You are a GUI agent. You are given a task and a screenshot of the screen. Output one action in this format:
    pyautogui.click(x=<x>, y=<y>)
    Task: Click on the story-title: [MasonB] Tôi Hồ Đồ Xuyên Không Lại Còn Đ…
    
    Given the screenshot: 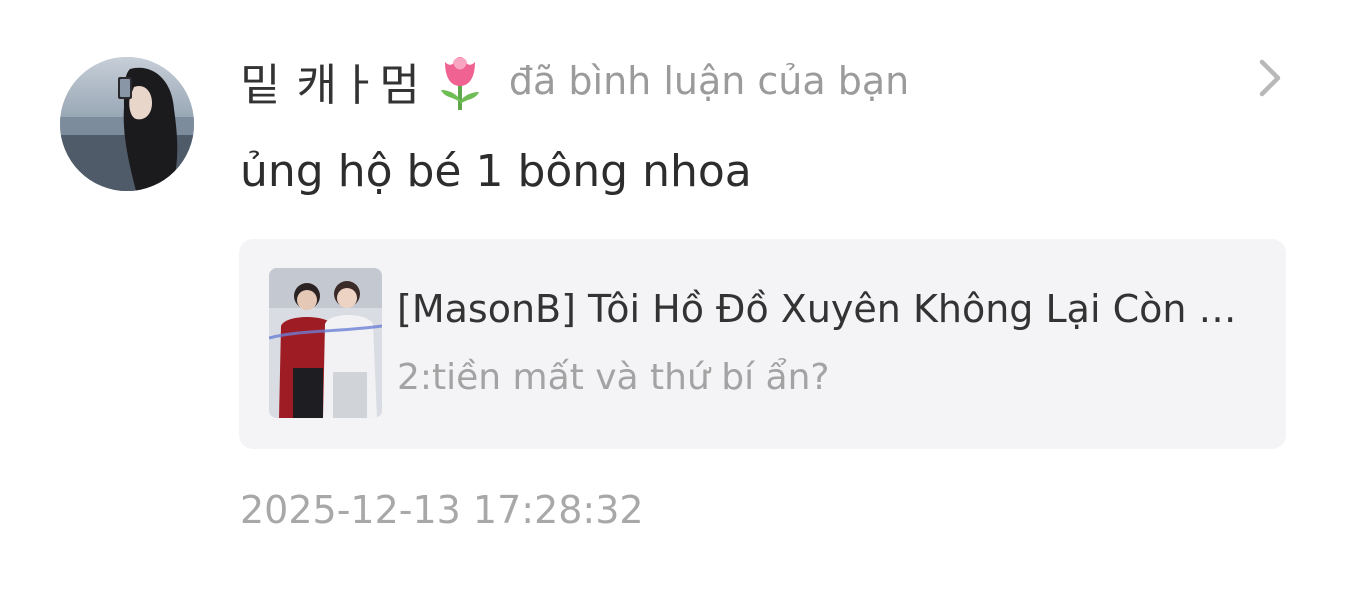 What is the action you would take?
    pyautogui.click(x=827, y=309)
    